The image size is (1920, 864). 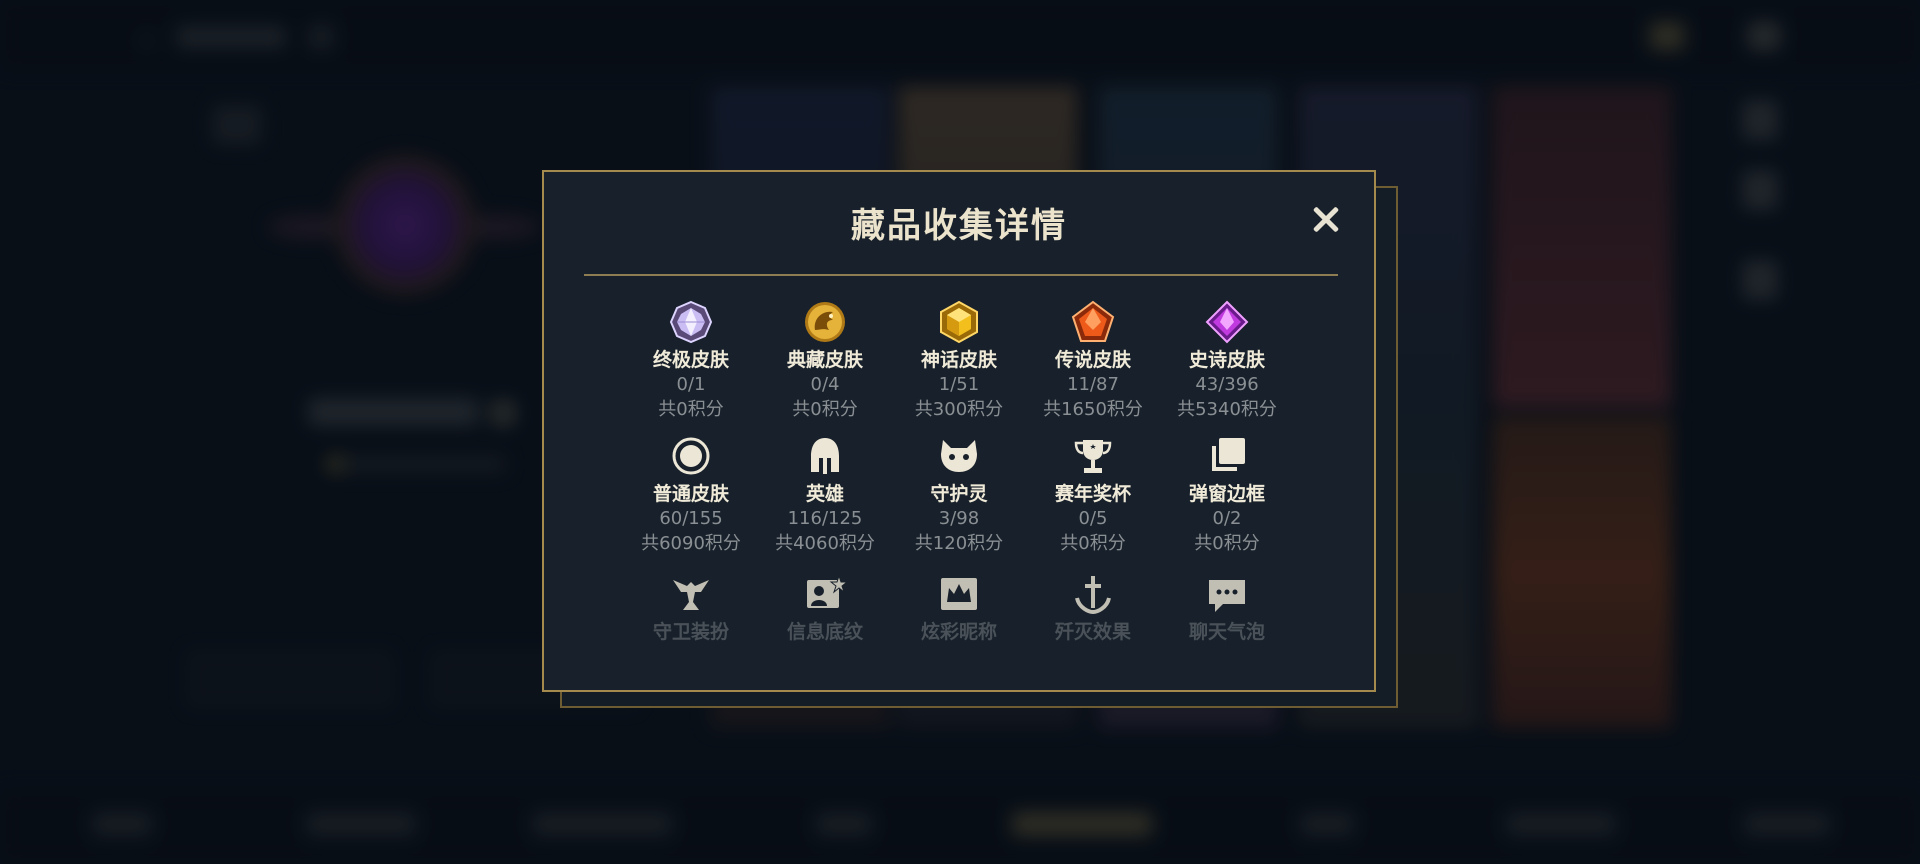 I want to click on collection-item-standard-skin: 普通皮肤 60/155 共6090积分, so click(x=691, y=495).